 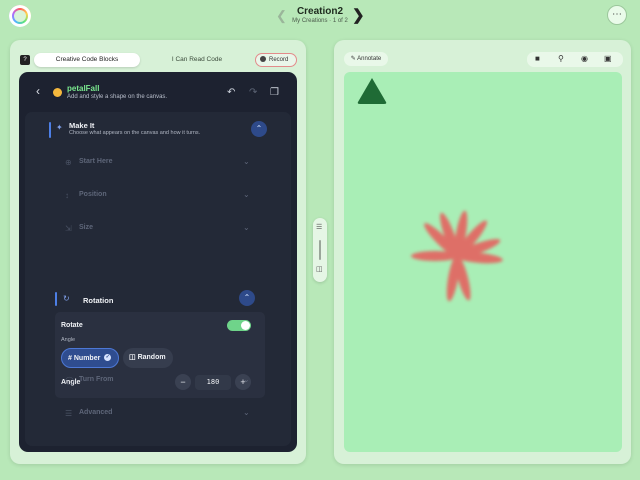 I want to click on section-advanced: ☰ Advanced ⌄, so click(x=158, y=414).